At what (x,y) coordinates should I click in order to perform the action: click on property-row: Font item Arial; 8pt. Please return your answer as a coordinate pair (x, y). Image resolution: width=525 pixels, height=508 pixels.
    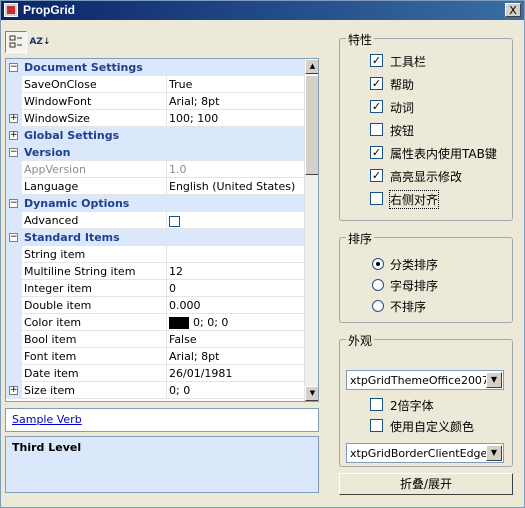
    Looking at the image, I should click on (155, 356).